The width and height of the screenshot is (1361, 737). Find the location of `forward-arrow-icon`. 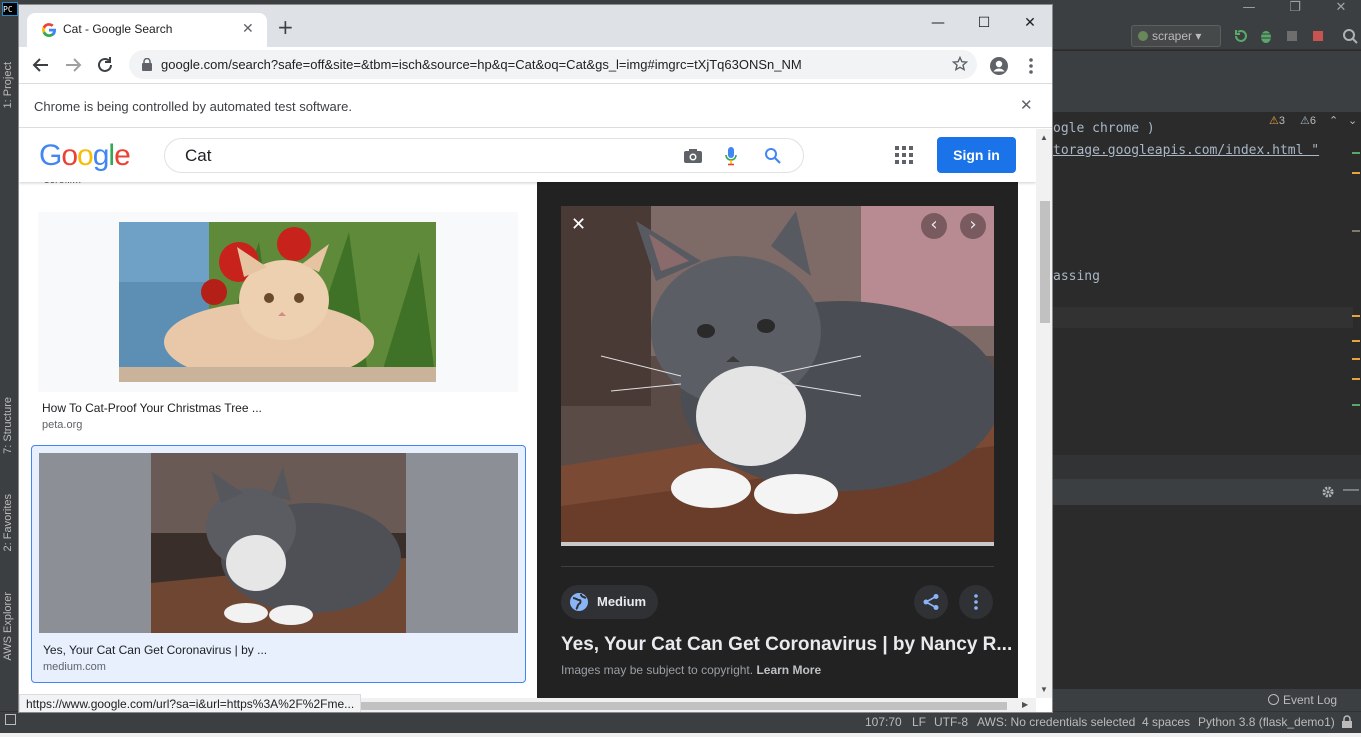

forward-arrow-icon is located at coordinates (73, 65).